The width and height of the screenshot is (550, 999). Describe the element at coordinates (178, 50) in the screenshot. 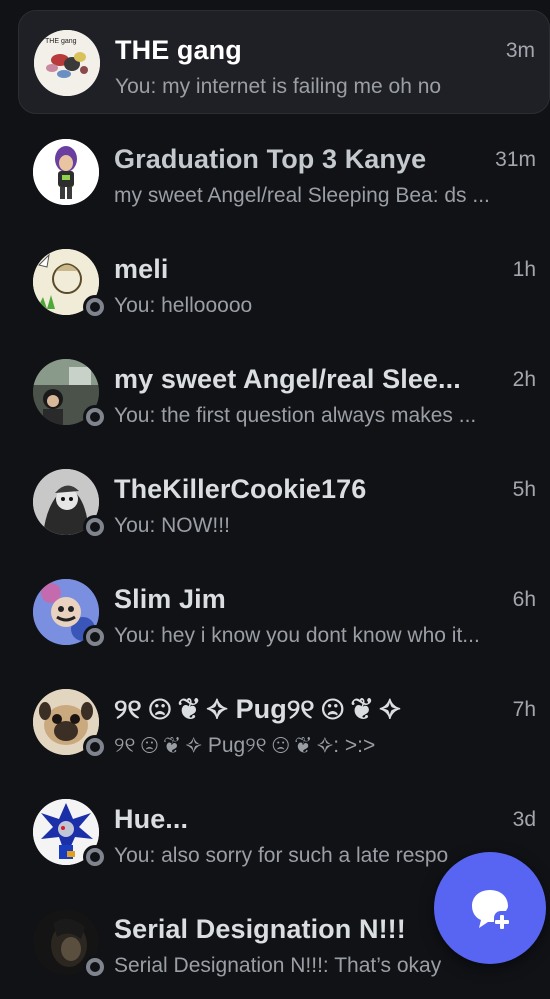

I see `dm-name: THE gang` at that location.